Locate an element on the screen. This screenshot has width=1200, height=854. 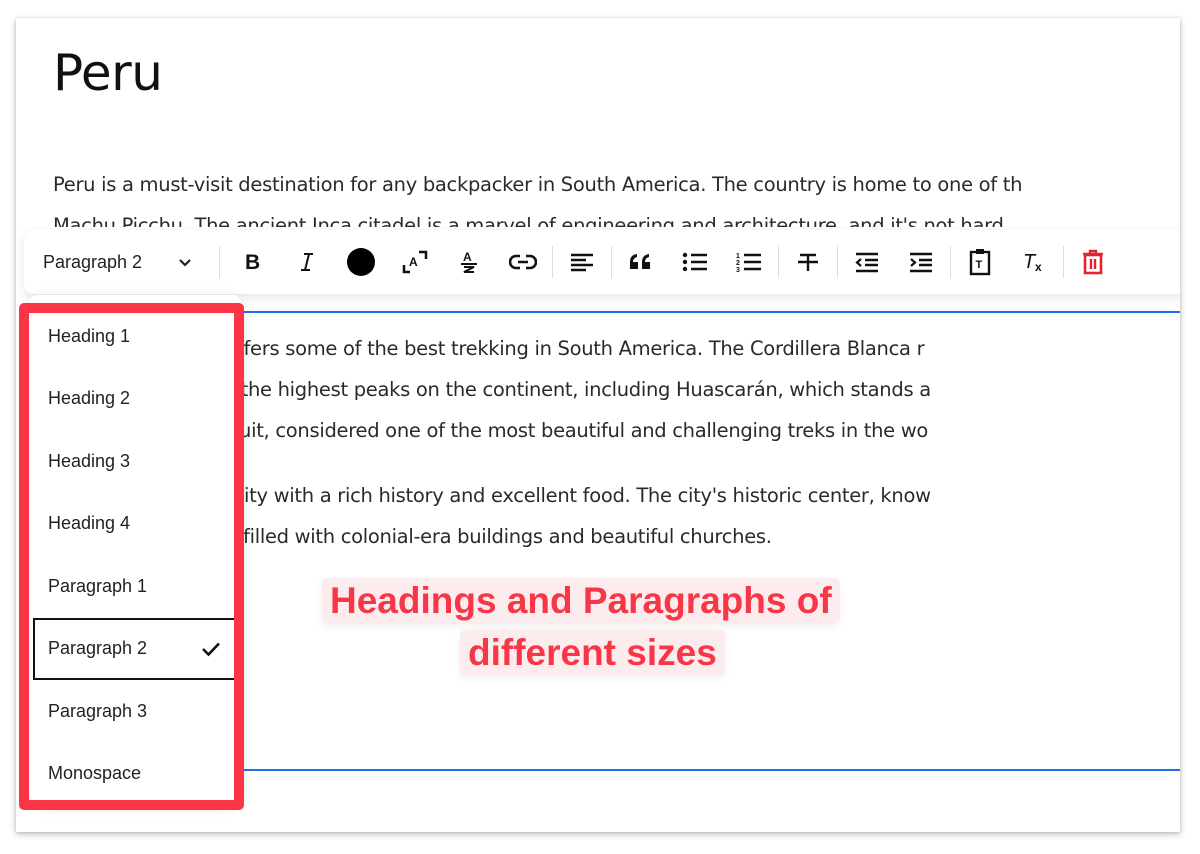
bullet-list-icon is located at coordinates (694, 262).